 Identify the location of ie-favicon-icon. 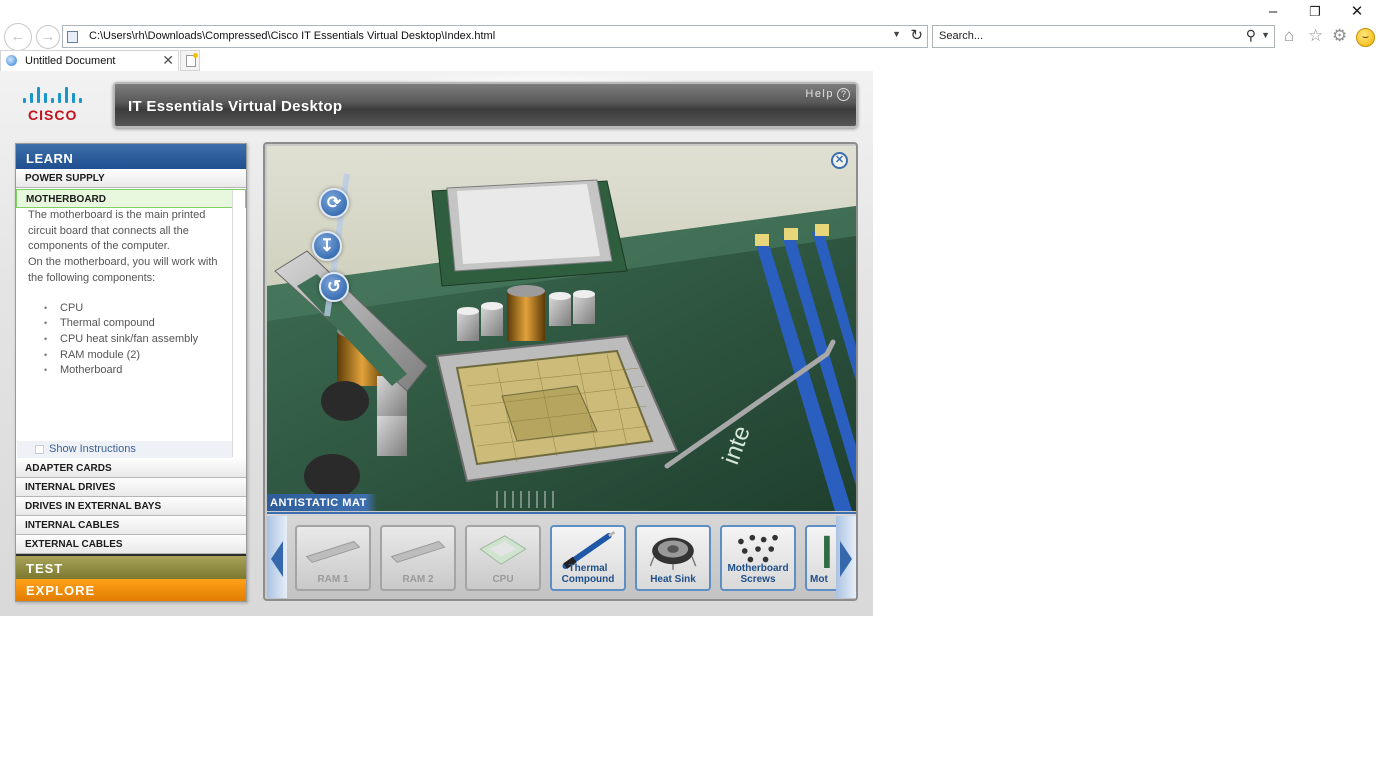
(11, 60).